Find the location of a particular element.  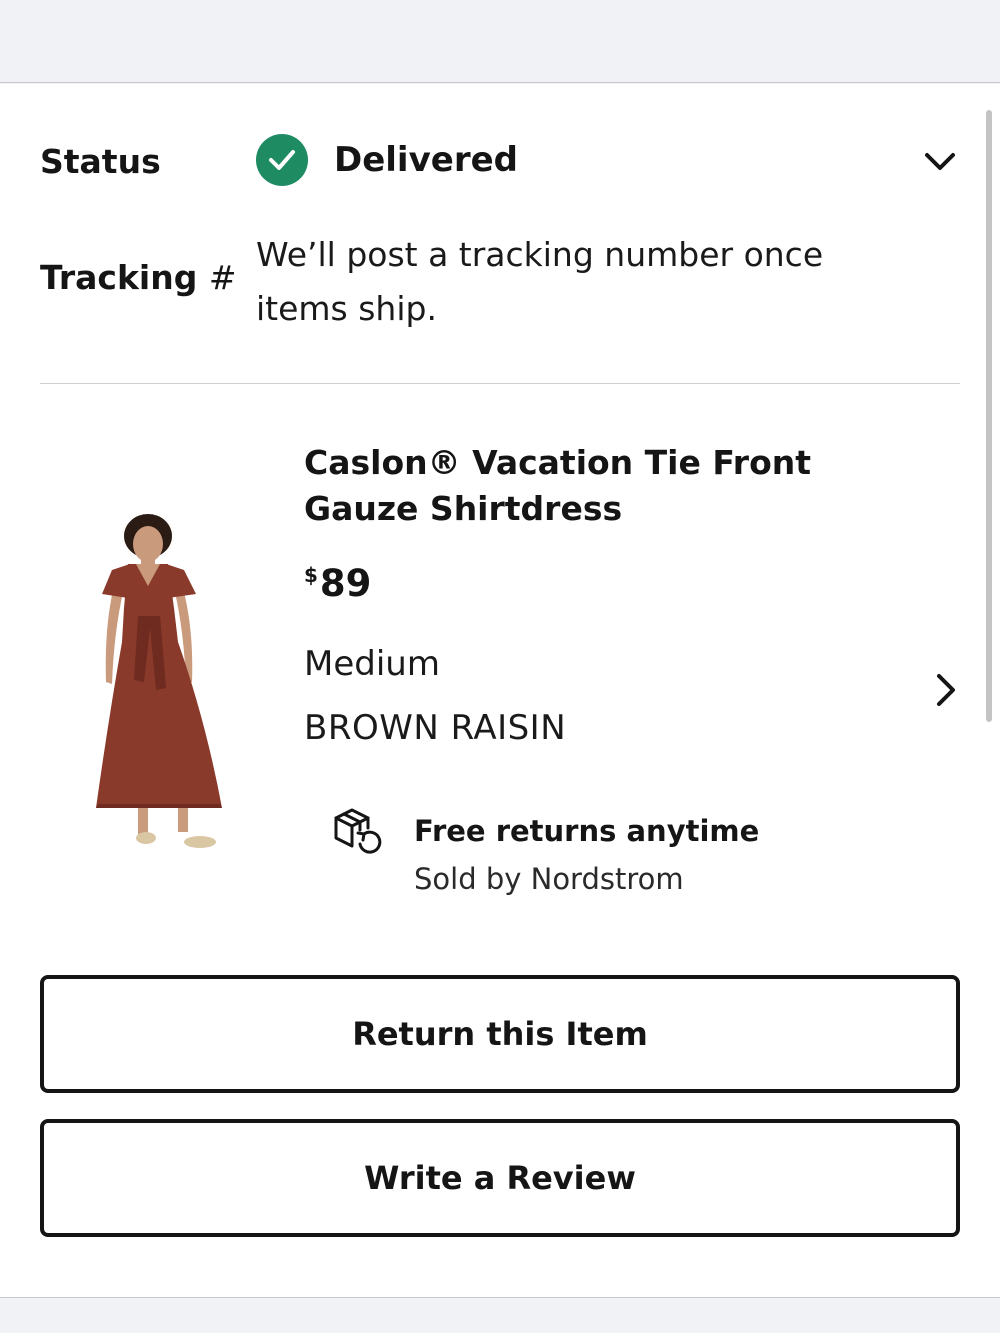

product-color: BROWN RAISIN is located at coordinates (435, 728).